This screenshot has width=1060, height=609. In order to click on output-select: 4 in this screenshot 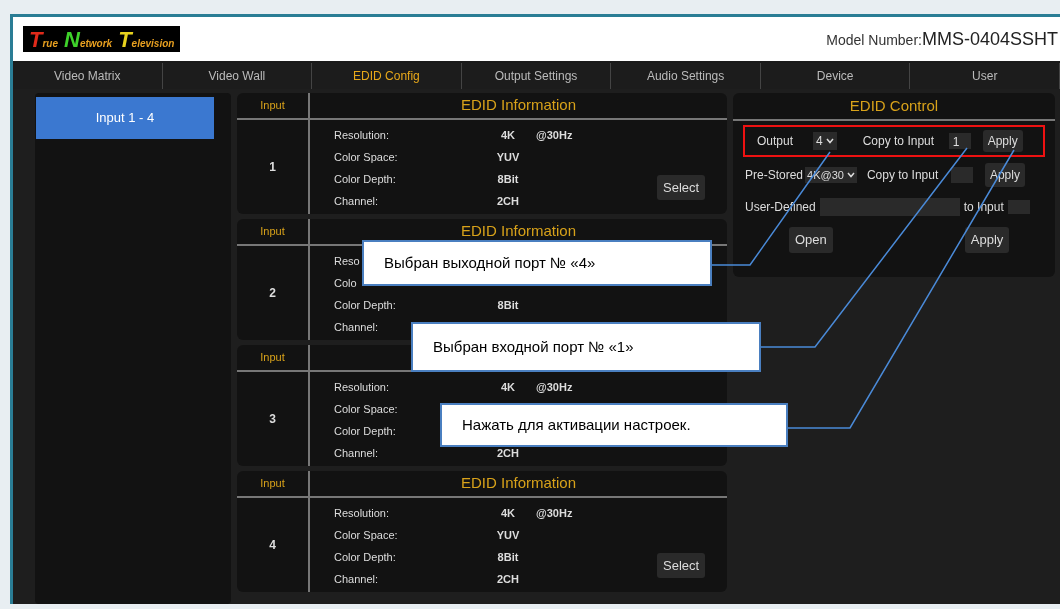, I will do `click(825, 141)`.